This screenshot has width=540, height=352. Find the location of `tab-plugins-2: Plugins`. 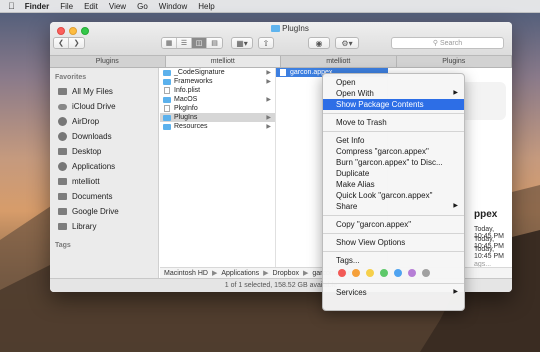

tab-plugins-2: Plugins is located at coordinates (454, 61).